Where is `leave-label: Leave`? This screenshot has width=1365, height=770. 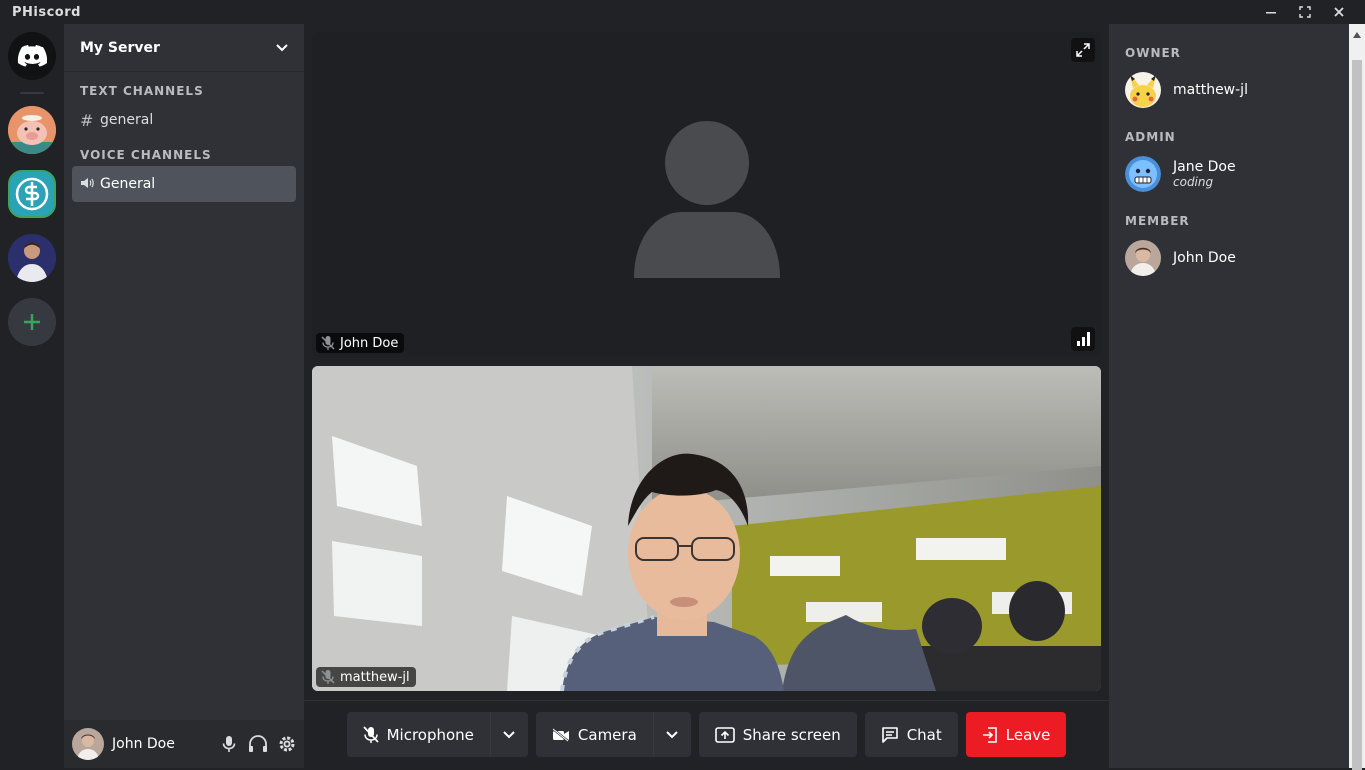 leave-label: Leave is located at coordinates (1028, 734).